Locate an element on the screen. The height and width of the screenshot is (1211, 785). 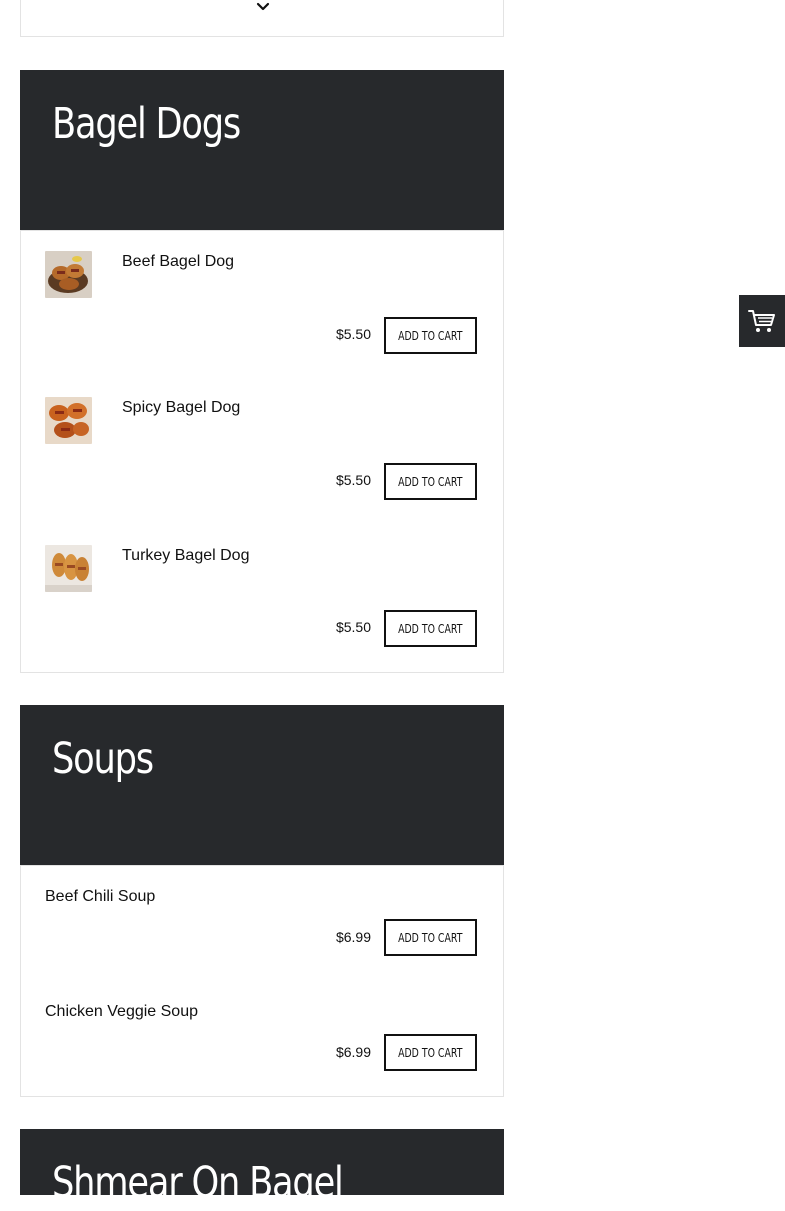
turkey-bagel-dog-thumbnail is located at coordinates (68, 568).